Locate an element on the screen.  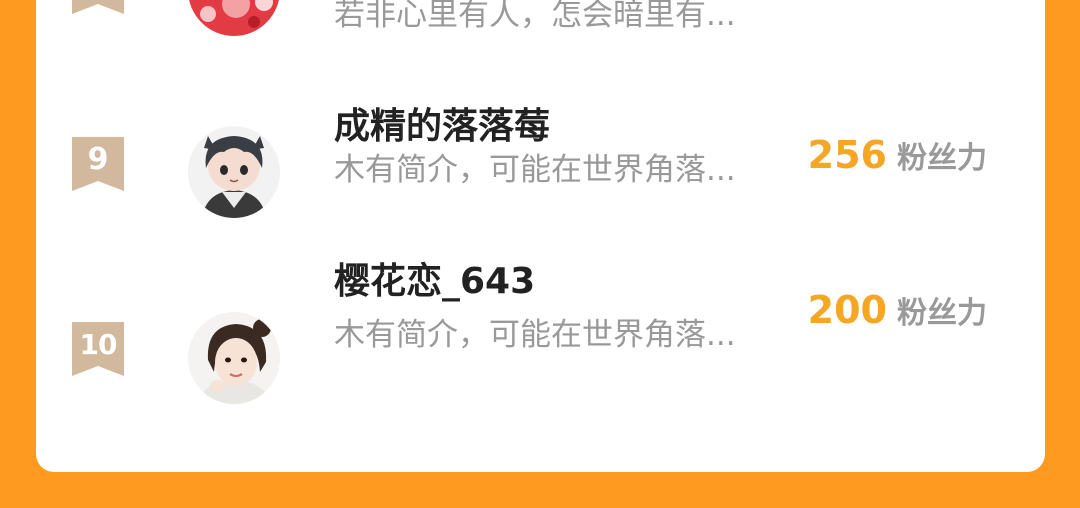
rank-number: 9 is located at coordinates (98, 159).